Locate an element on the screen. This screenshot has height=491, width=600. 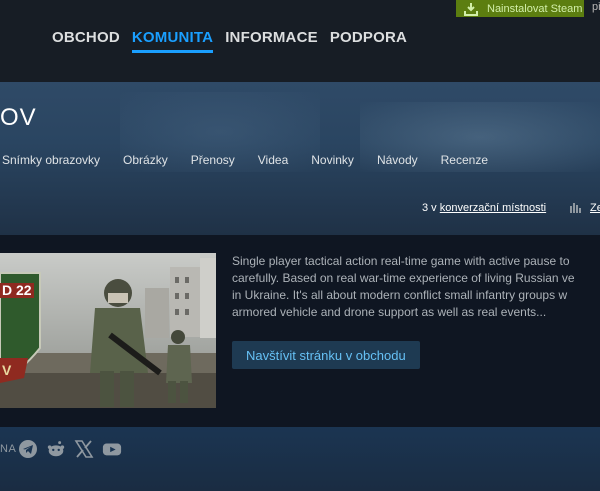
tab-artwork: Obrázky is located at coordinates (145, 160).